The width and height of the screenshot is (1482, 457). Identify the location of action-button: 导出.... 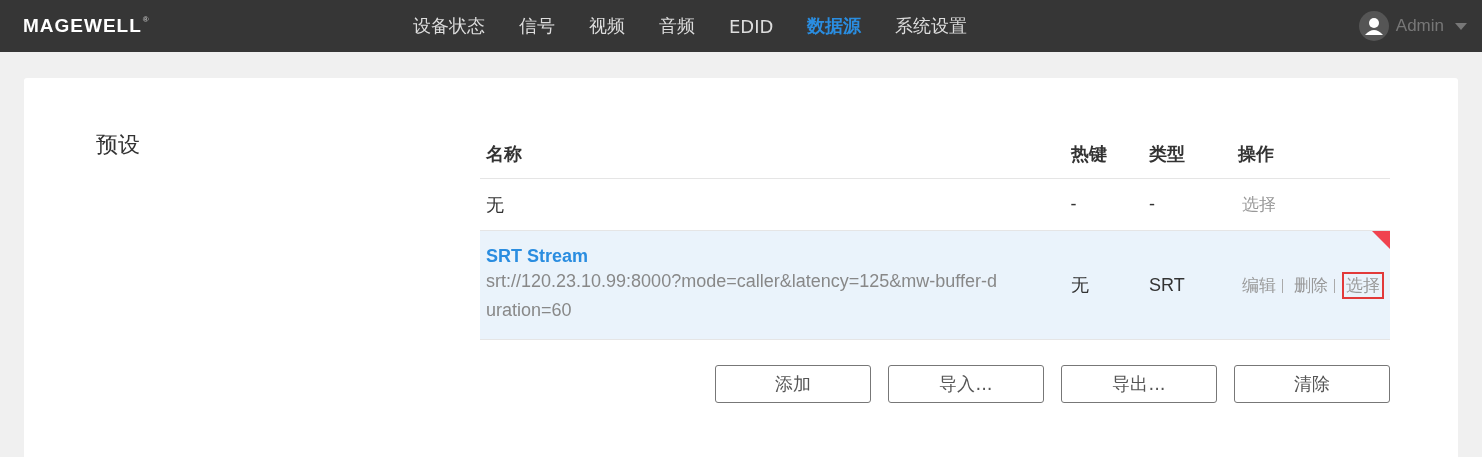
(1139, 384).